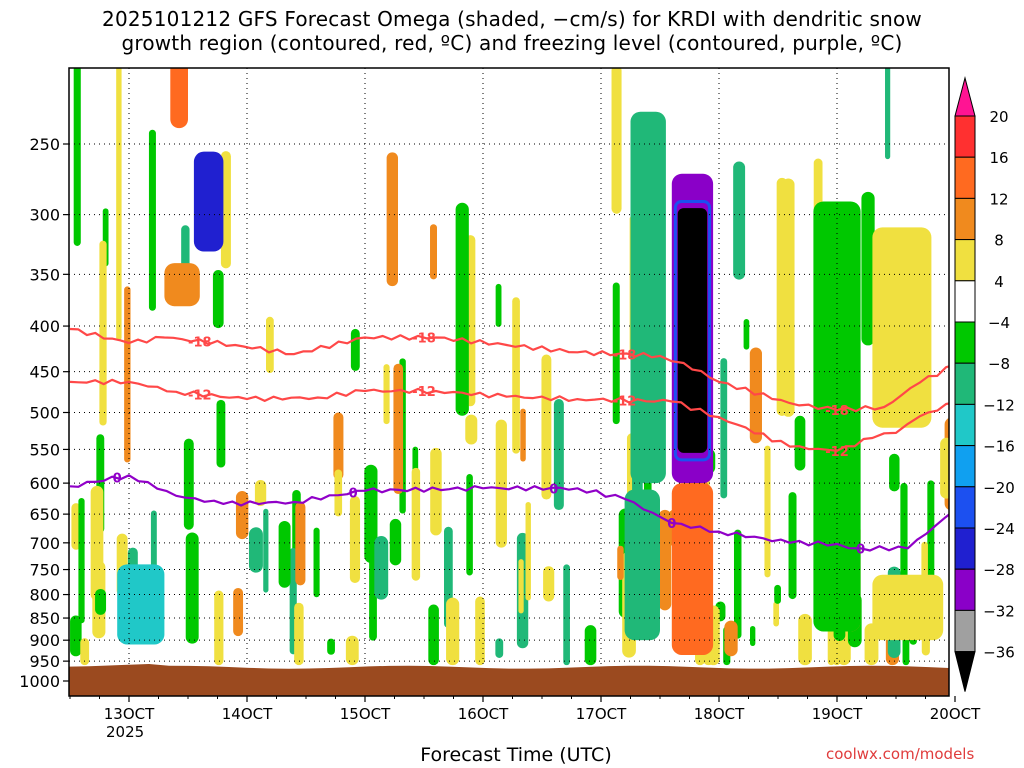 The width and height of the screenshot is (1024, 768). Describe the element at coordinates (525, 709) in the screenshot. I see `x-axis: 13OCT 14OCT 15OCT 16OCT 17OCT 18OCT 19OCT 20OCT` at that location.